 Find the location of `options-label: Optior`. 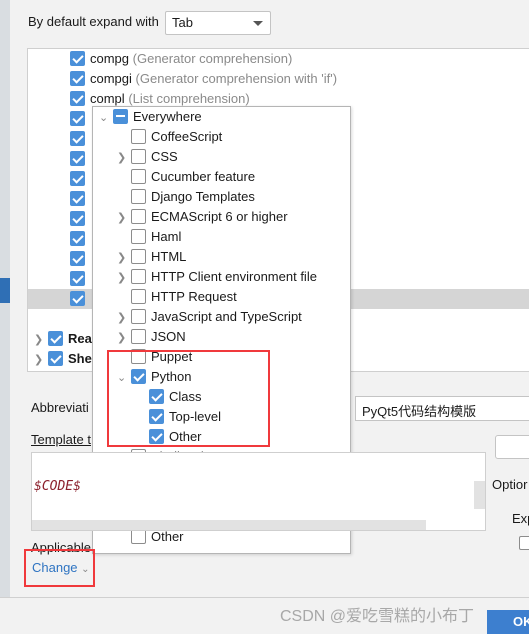

options-label: Optior is located at coordinates (510, 484).